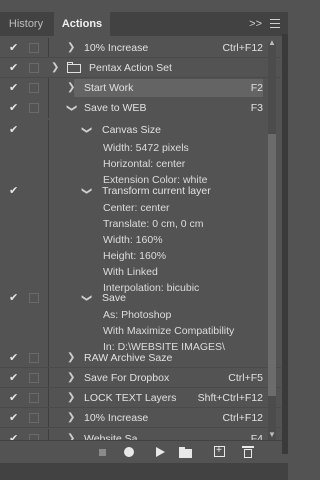 The image size is (320, 480). What do you see at coordinates (146, 148) in the screenshot?
I see `step-detail: Width: 5472 pixels` at bounding box center [146, 148].